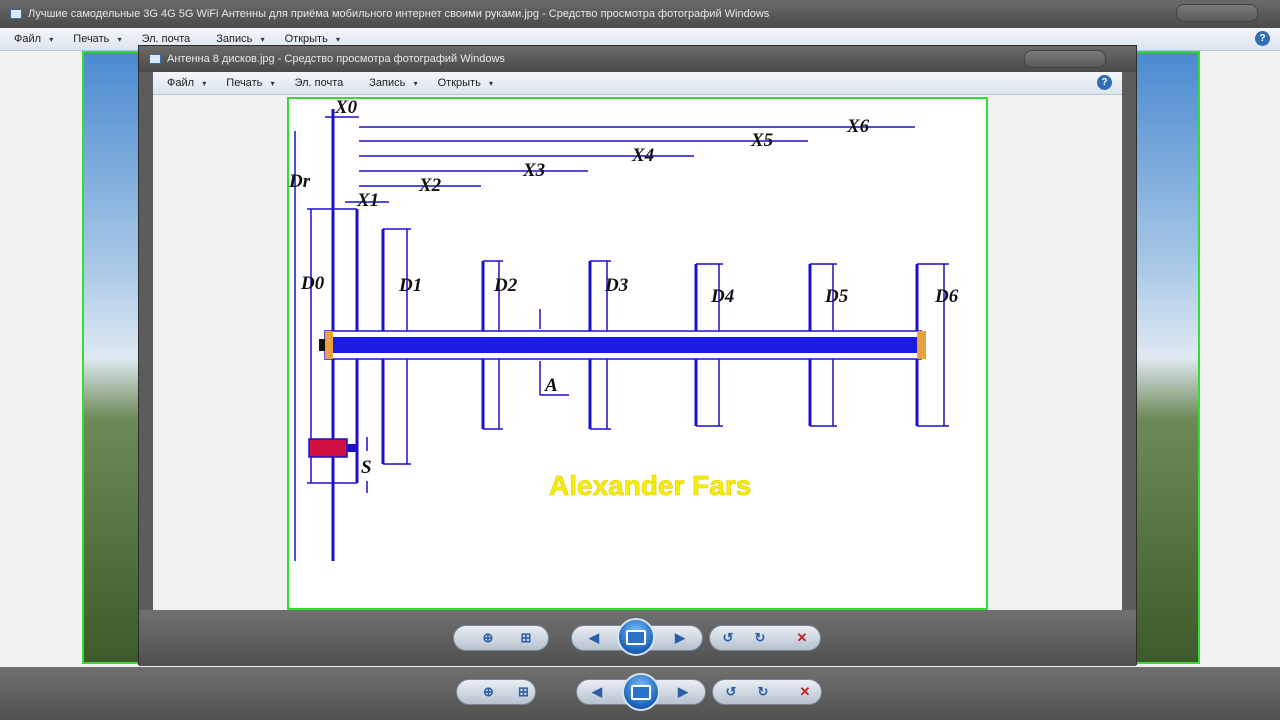 The height and width of the screenshot is (720, 1280). What do you see at coordinates (410, 285) in the screenshot?
I see `label-d1: D1` at bounding box center [410, 285].